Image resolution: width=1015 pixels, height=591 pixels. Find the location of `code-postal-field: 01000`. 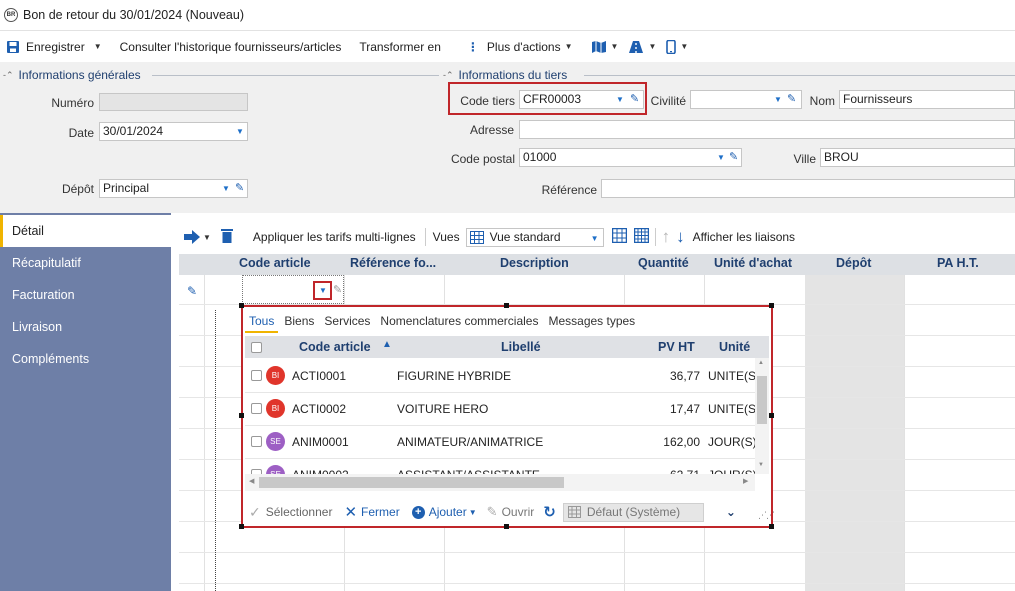

code-postal-field: 01000 is located at coordinates (630, 157).